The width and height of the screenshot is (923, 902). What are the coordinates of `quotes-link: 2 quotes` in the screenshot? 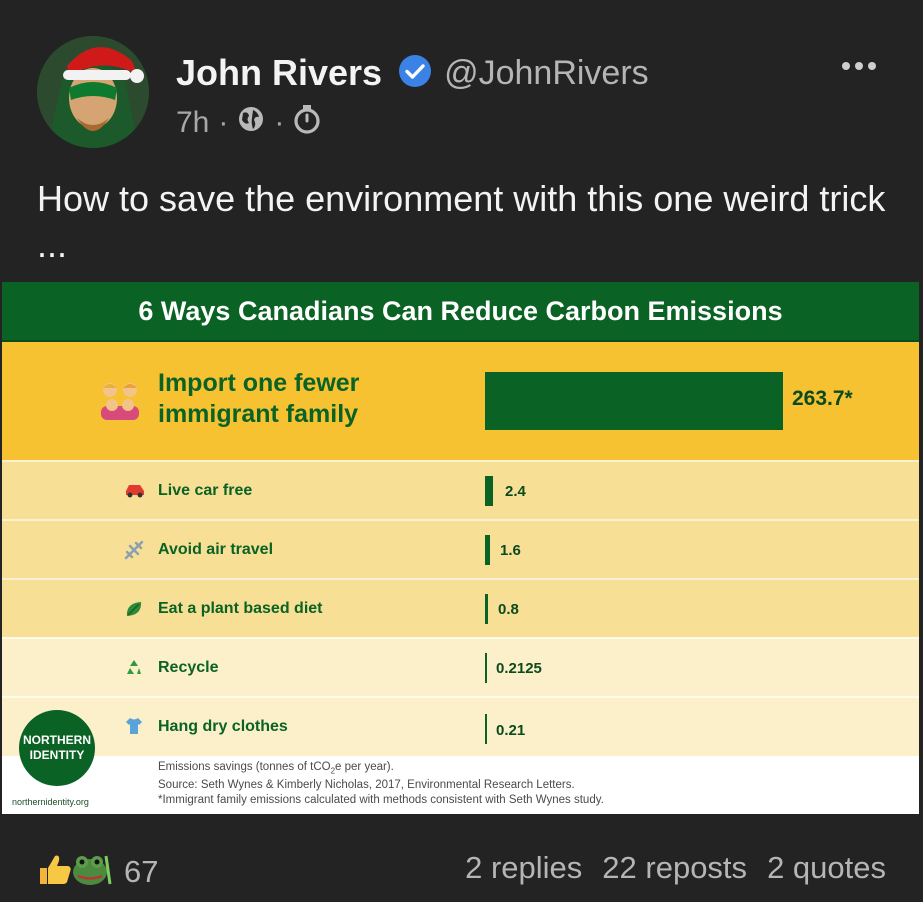 It's located at (826, 868).